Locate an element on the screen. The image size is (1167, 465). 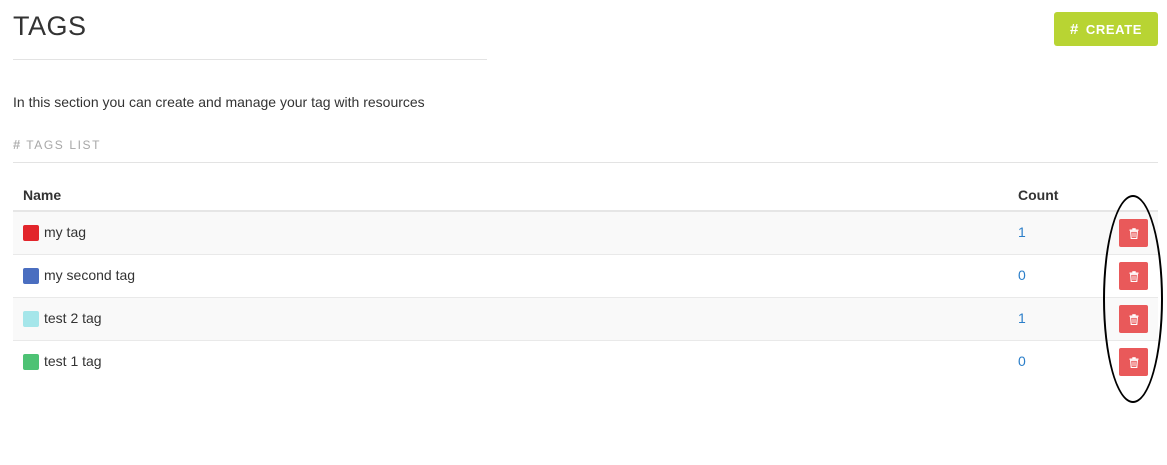
page-title: TAGS is located at coordinates (50, 26).